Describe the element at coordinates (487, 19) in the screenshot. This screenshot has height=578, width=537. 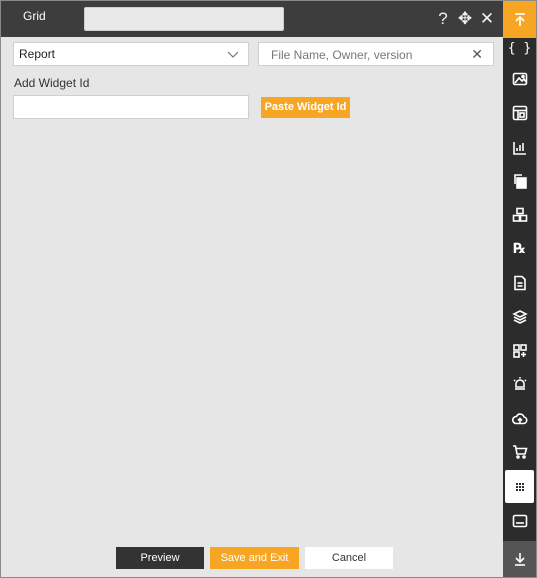
I see `close-icon: ✕` at that location.